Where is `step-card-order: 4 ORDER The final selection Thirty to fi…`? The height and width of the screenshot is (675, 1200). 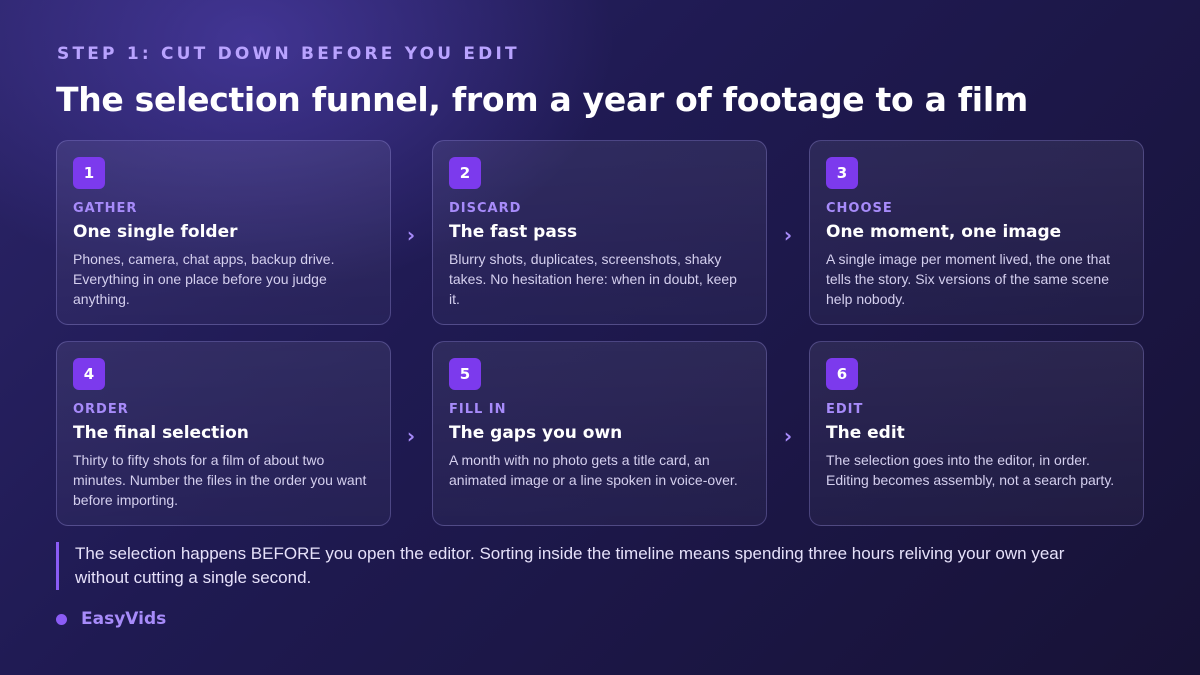 step-card-order: 4 ORDER The final selection Thirty to fi… is located at coordinates (223, 433).